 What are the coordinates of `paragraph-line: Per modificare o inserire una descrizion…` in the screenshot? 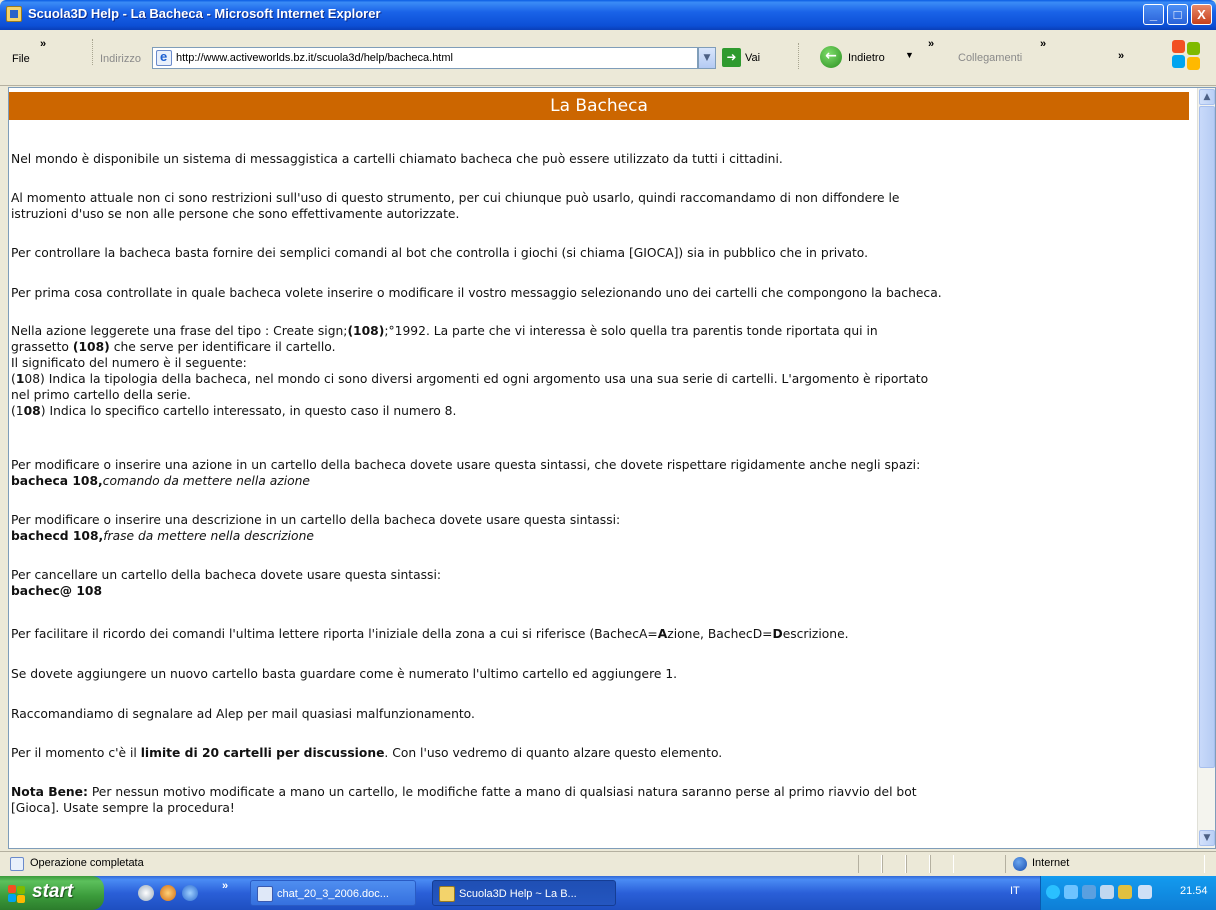 It's located at (316, 520).